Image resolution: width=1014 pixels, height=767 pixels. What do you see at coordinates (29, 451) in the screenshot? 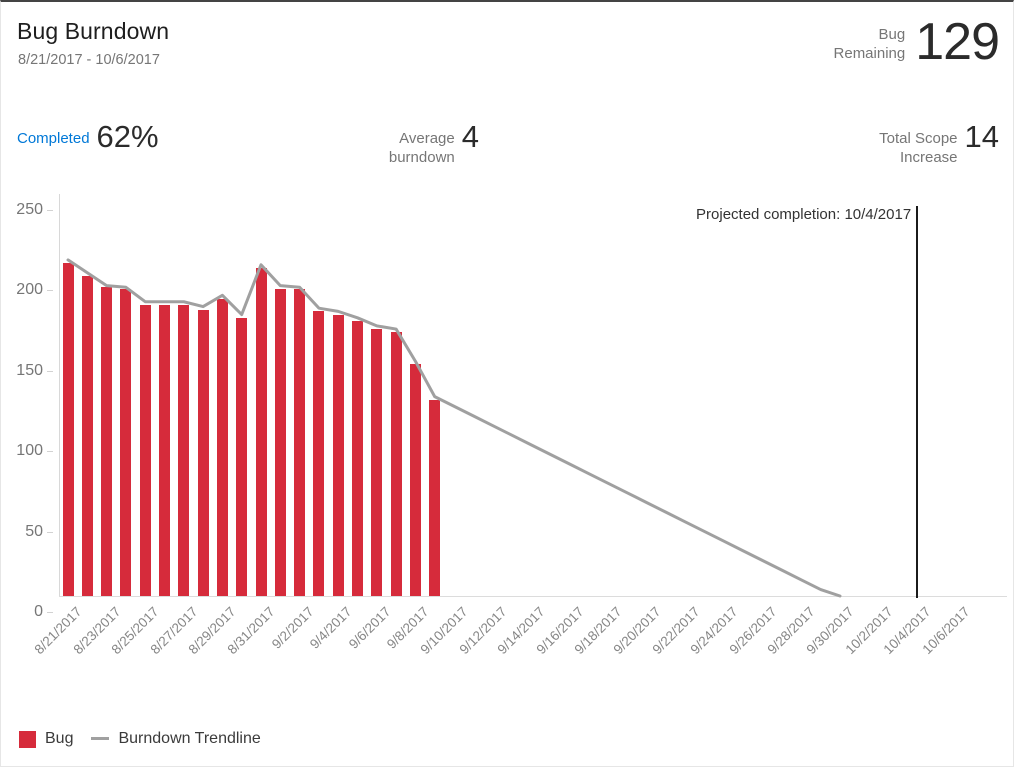
I see `y-tick-label: 100` at bounding box center [29, 451].